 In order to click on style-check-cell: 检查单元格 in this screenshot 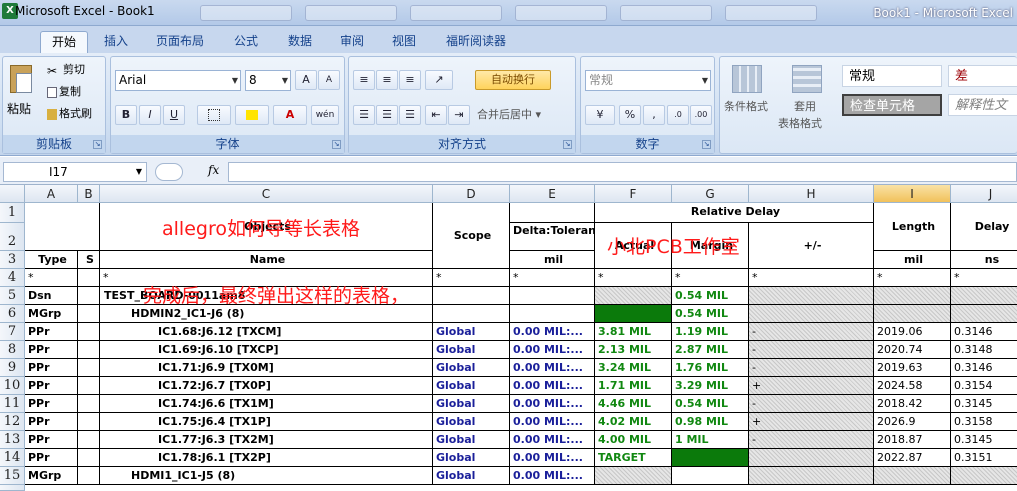, I will do `click(892, 105)`.